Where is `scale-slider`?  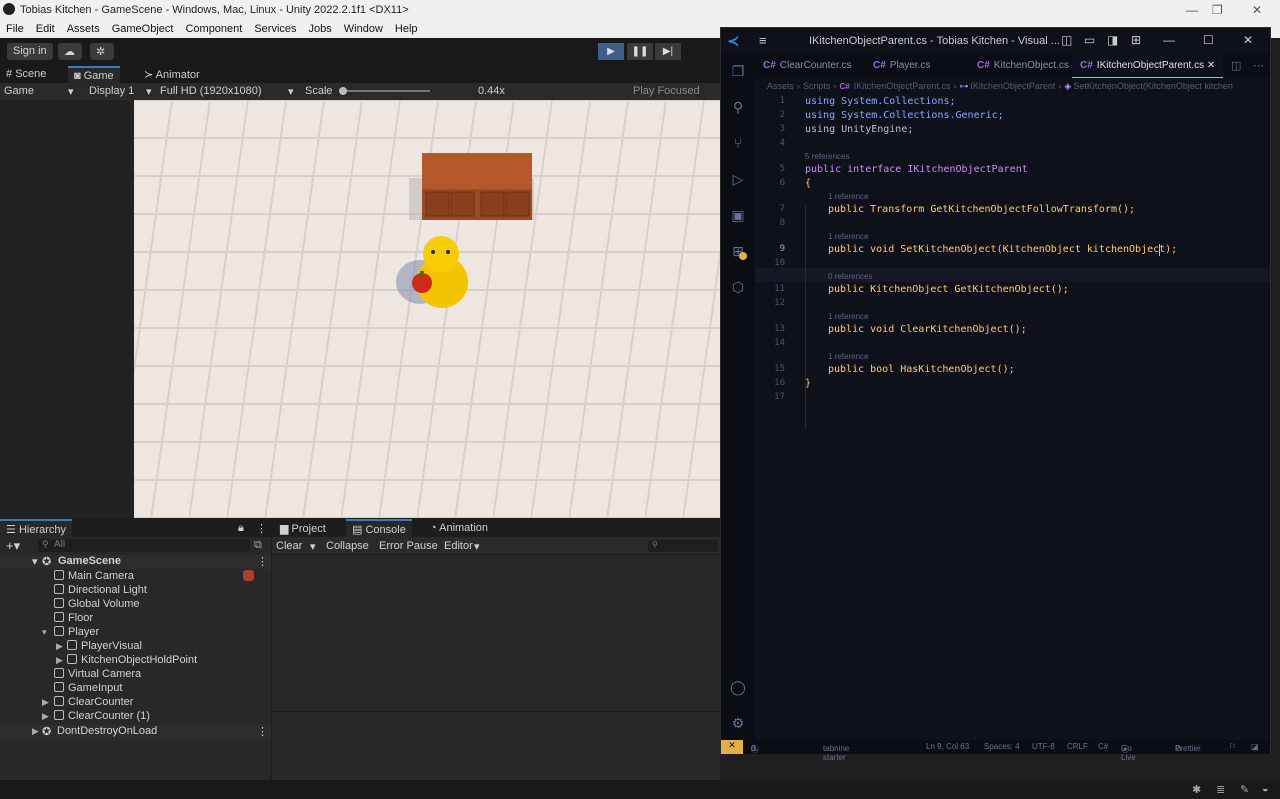
scale-slider is located at coordinates (385, 91).